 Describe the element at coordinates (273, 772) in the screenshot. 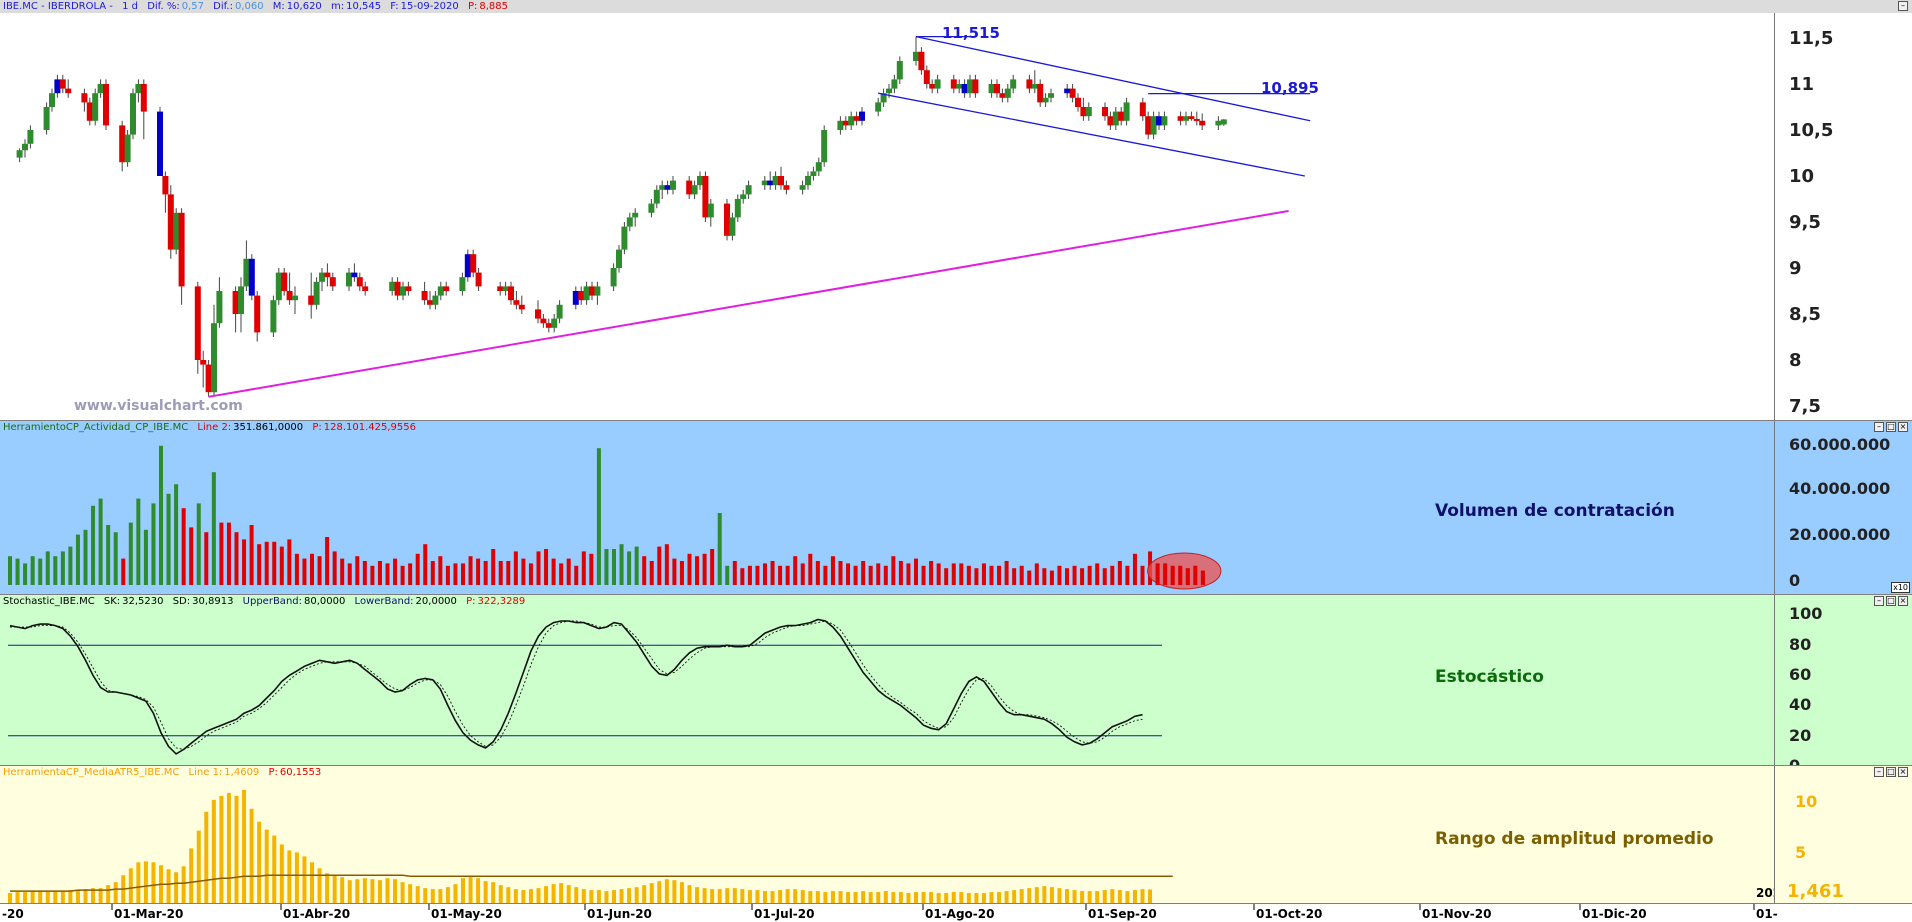

I see `atr-p-label: P:` at that location.